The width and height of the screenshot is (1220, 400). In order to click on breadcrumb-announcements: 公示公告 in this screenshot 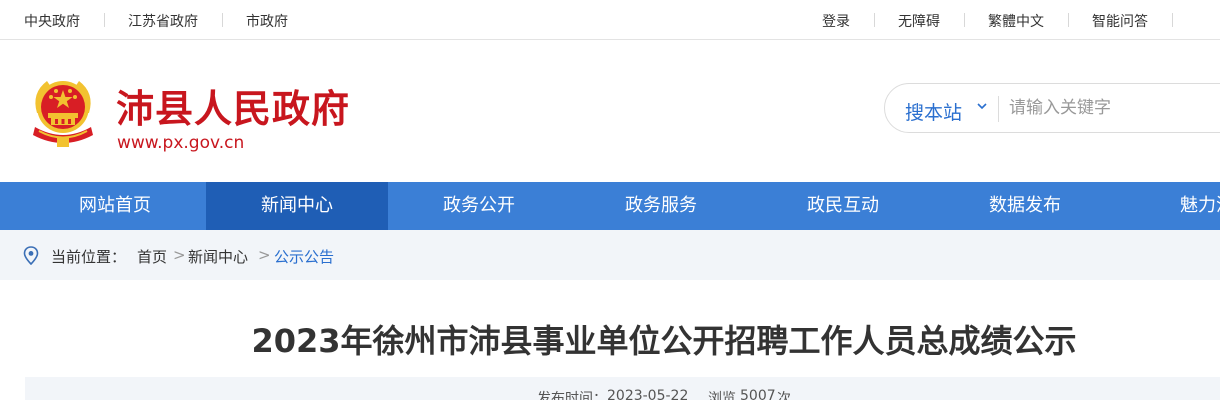, I will do `click(304, 256)`.